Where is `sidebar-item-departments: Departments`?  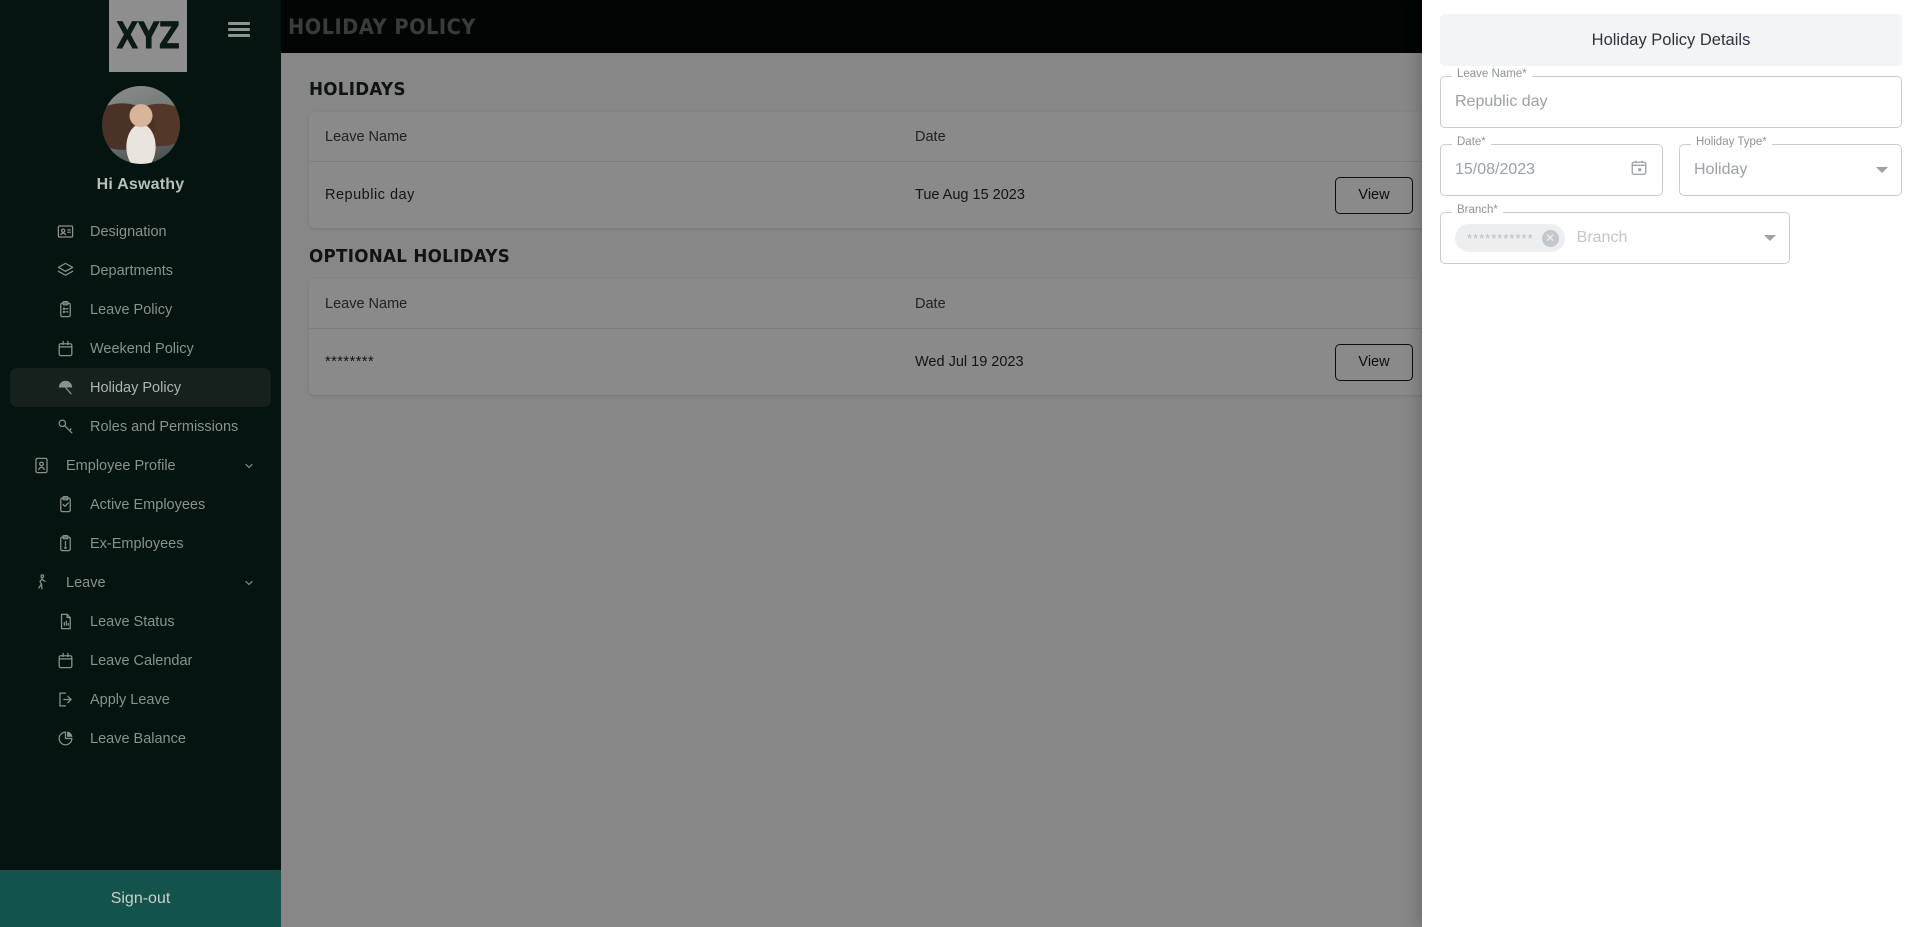 sidebar-item-departments: Departments is located at coordinates (140, 270).